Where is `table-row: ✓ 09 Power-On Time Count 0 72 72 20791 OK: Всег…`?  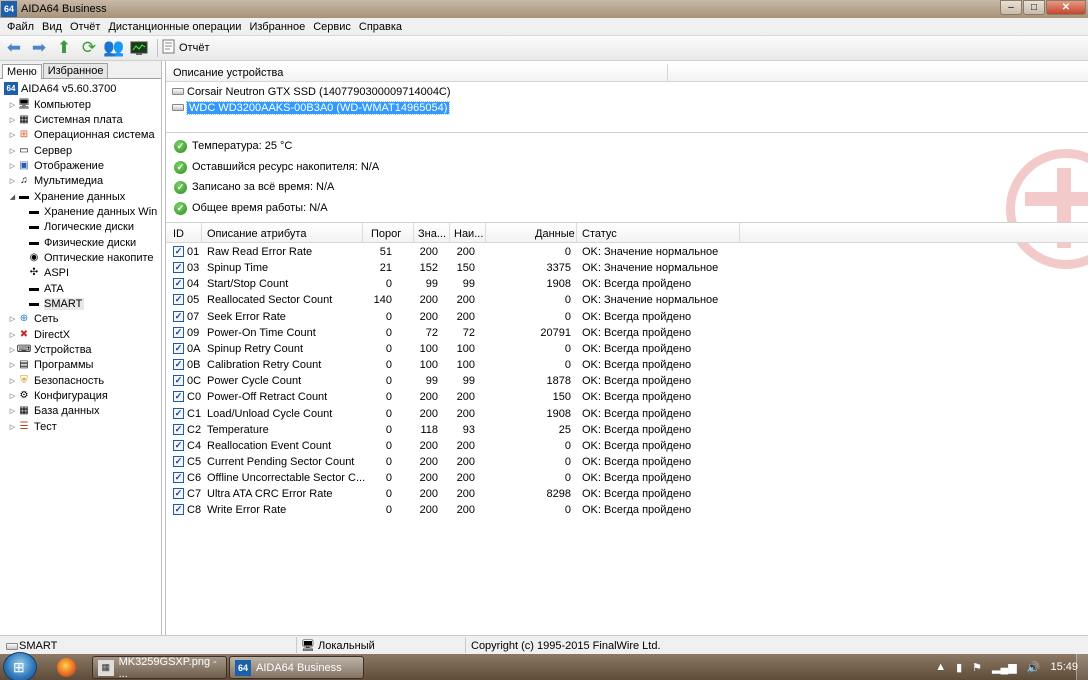
table-row: ✓ 09 Power-On Time Count 0 72 72 20791 OK: Всег… is located at coordinates (627, 333).